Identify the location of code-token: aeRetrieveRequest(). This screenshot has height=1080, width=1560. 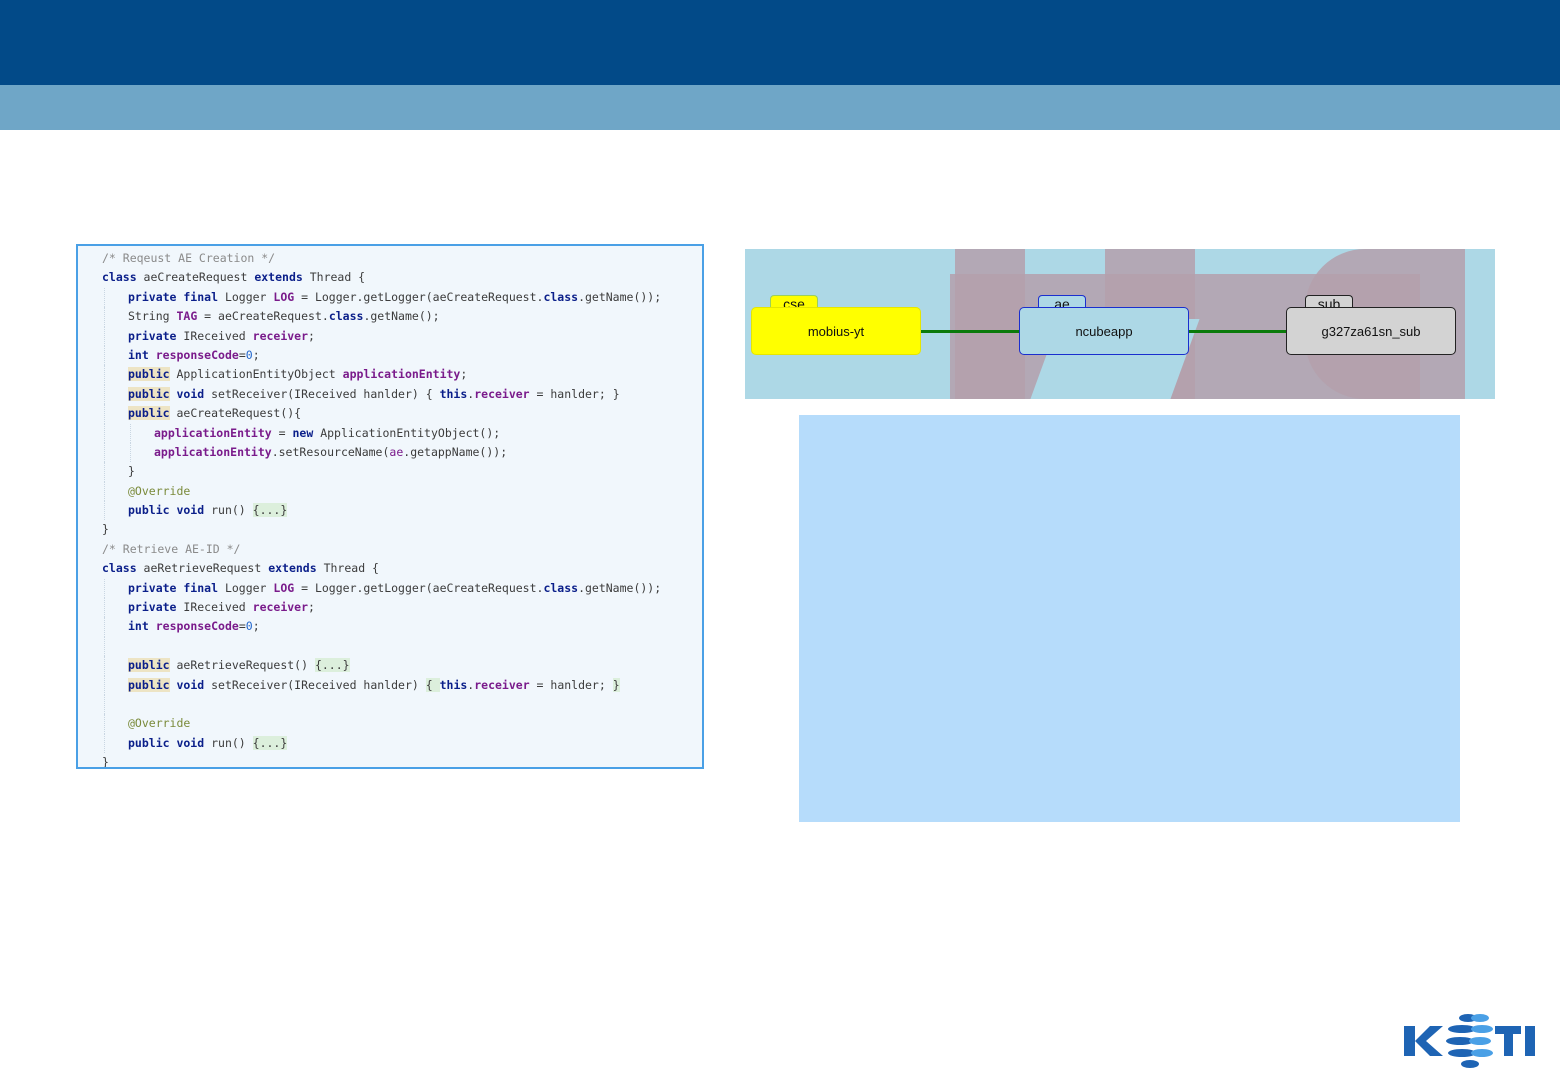
(242, 665).